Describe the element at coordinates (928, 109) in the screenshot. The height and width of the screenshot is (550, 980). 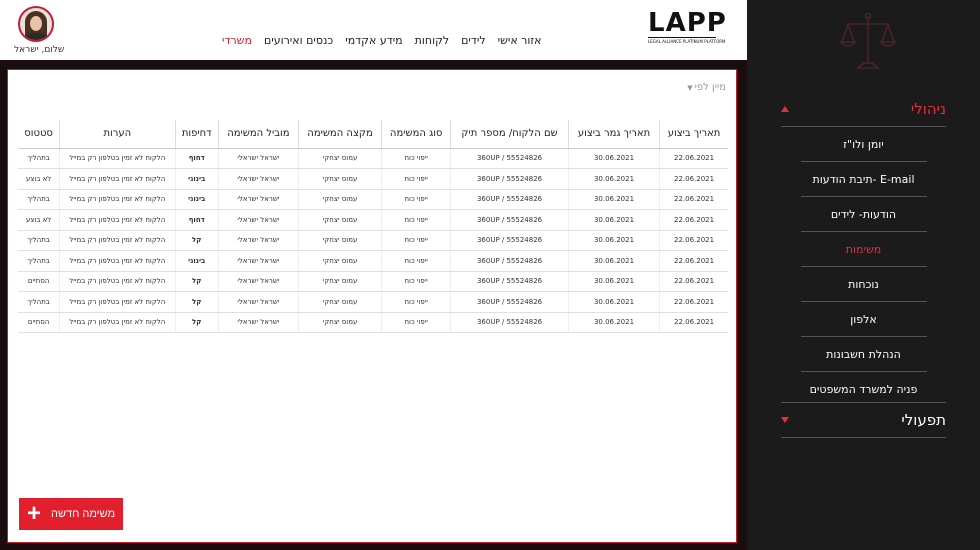
I see `sidebar-section-admin-title: ניהולי` at that location.